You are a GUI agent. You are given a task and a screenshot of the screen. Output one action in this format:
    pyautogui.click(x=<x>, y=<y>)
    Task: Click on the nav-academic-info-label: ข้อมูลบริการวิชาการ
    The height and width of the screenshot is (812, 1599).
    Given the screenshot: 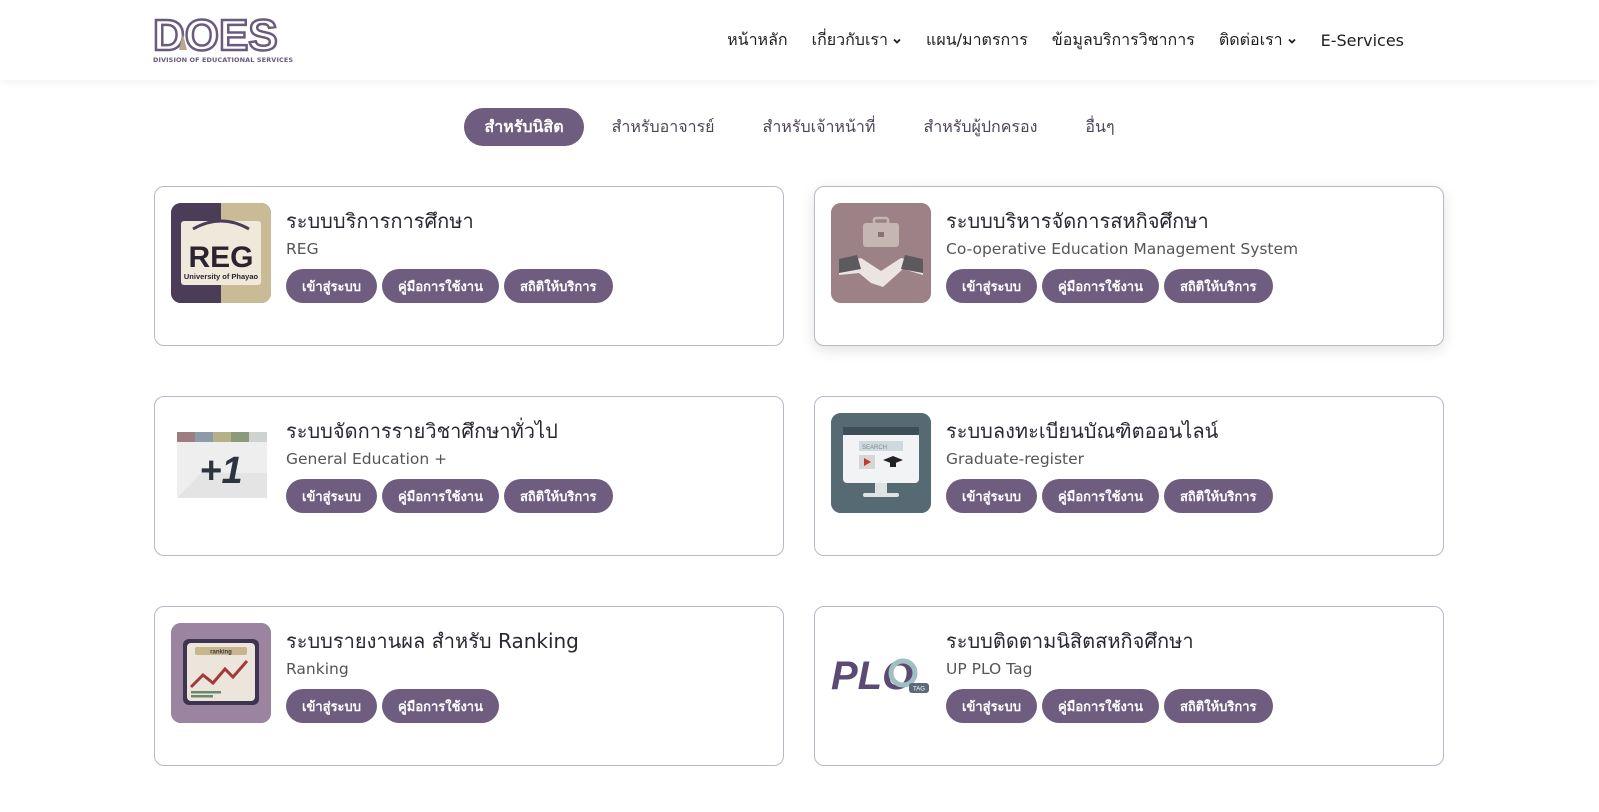 What is the action you would take?
    pyautogui.click(x=1123, y=39)
    